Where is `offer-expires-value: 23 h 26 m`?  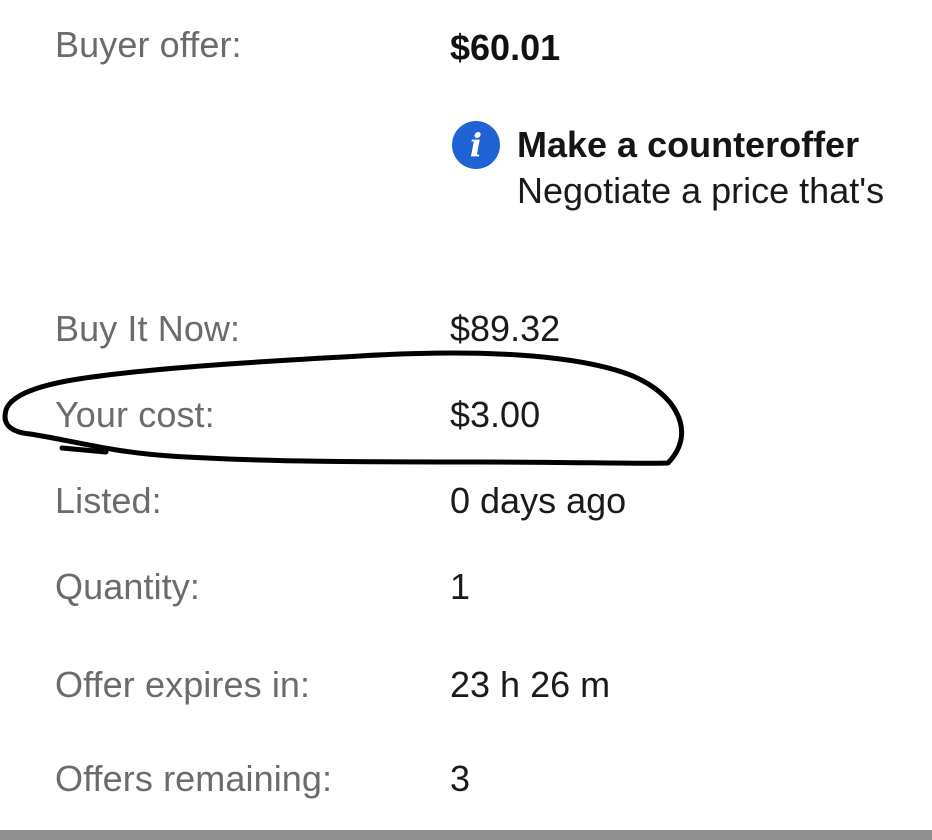
offer-expires-value: 23 h 26 m is located at coordinates (530, 684).